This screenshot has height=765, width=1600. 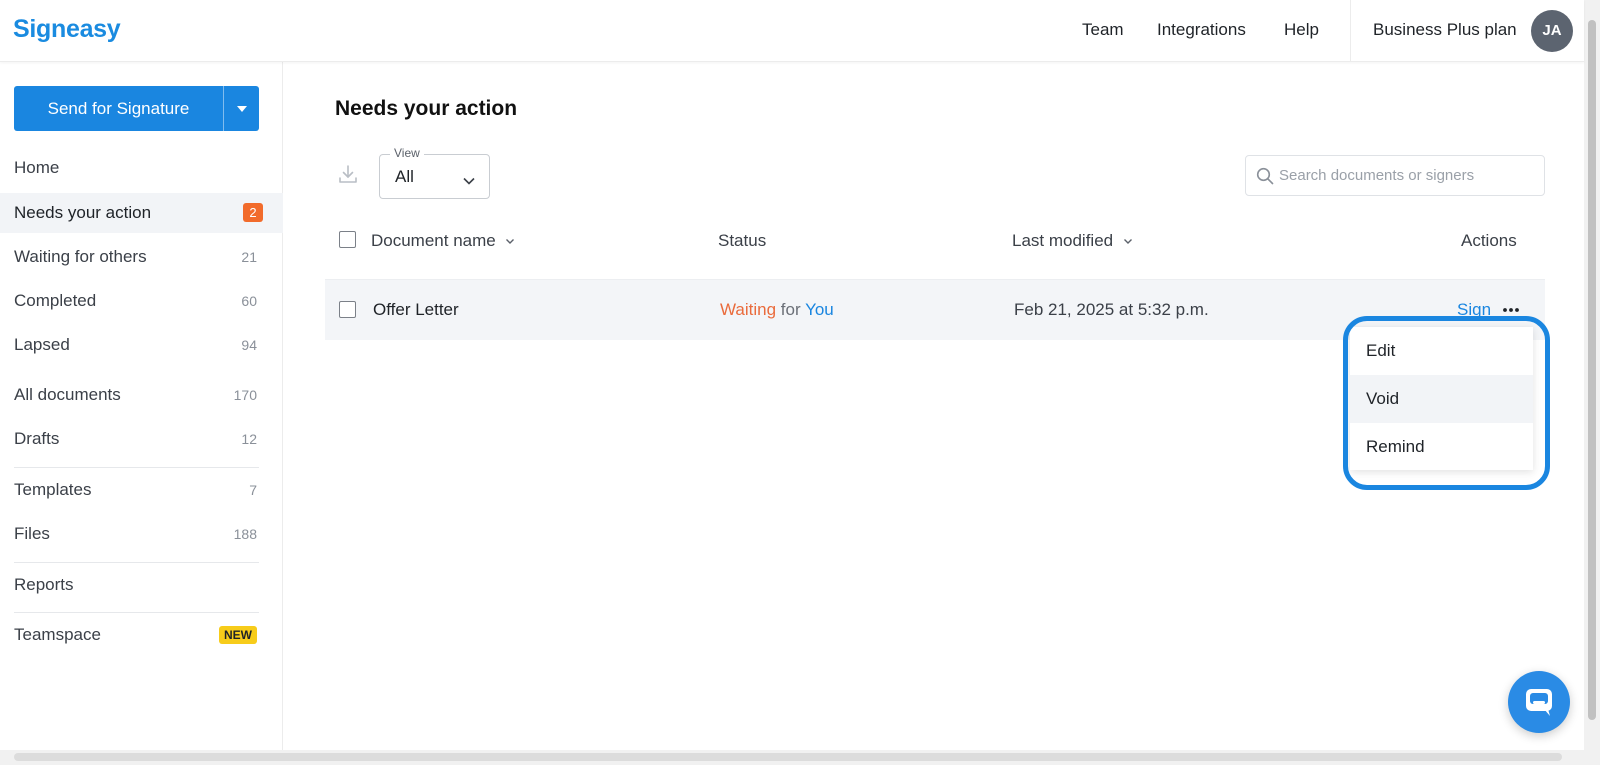 What do you see at coordinates (141, 635) in the screenshot?
I see `sidebar-item-teamspace: Teamspace NEW` at bounding box center [141, 635].